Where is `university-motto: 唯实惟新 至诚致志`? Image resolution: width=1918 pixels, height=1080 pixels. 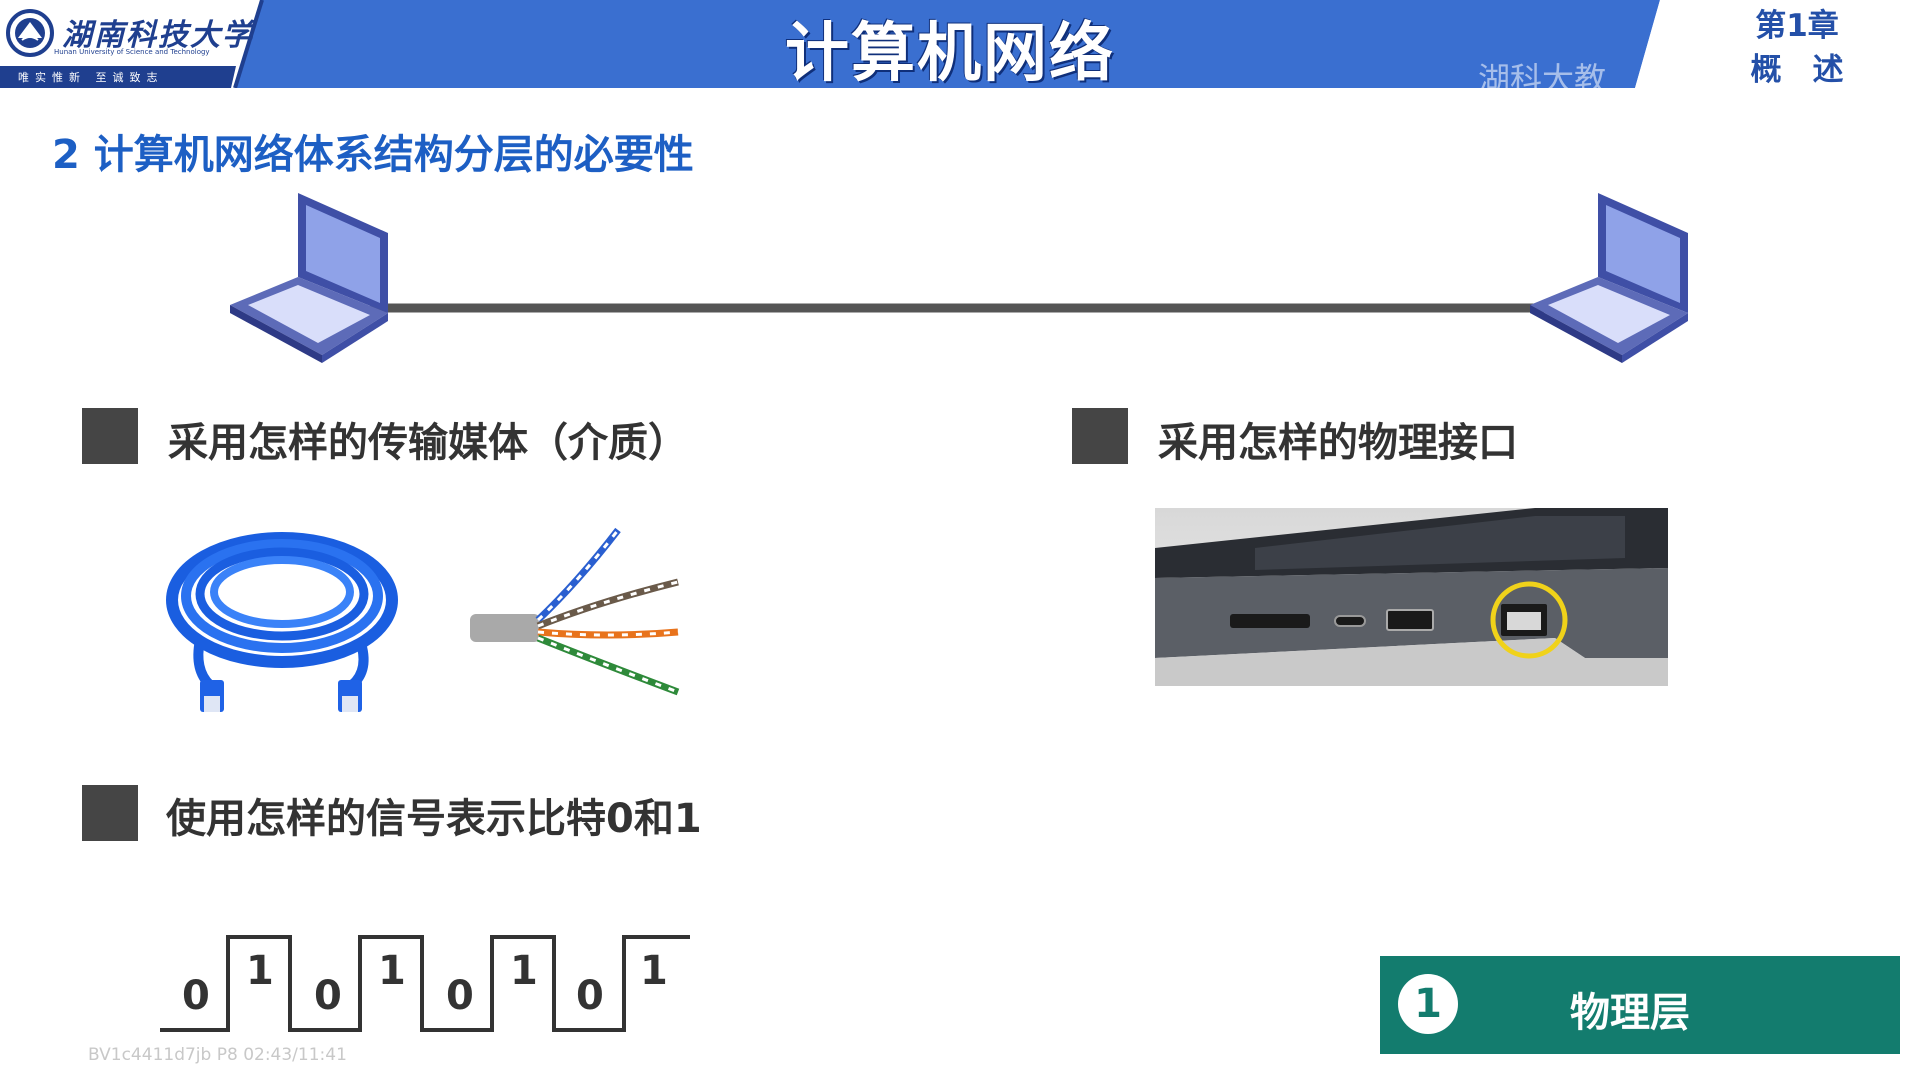 university-motto: 唯实惟新 至诚致志 is located at coordinates (91, 77).